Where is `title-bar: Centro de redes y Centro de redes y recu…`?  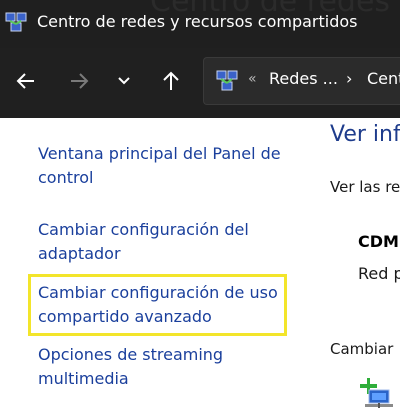
title-bar: Centro de redes y Centro de redes y recu… is located at coordinates (200, 24).